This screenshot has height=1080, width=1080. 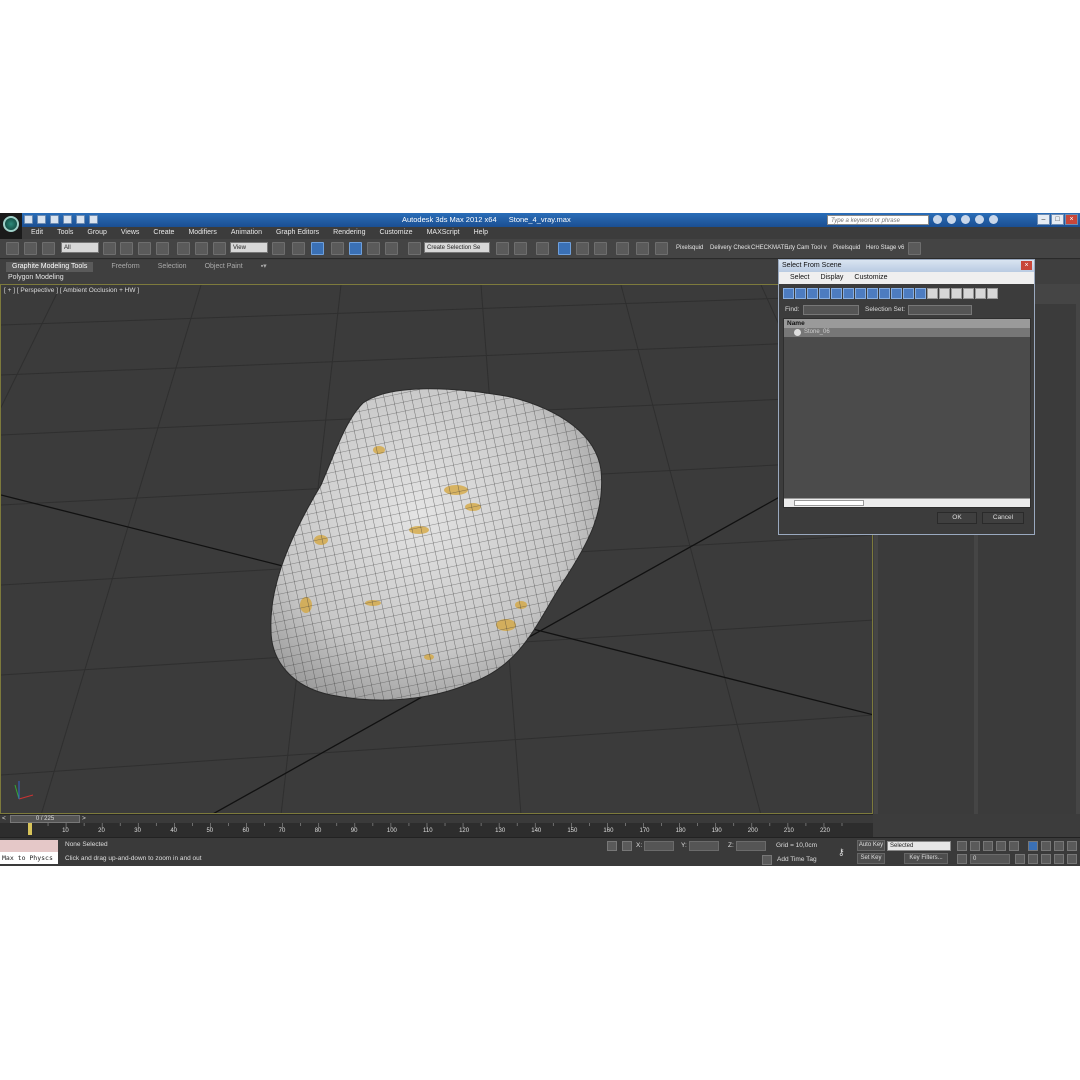 I want to click on subscription-icon, so click(x=951, y=219).